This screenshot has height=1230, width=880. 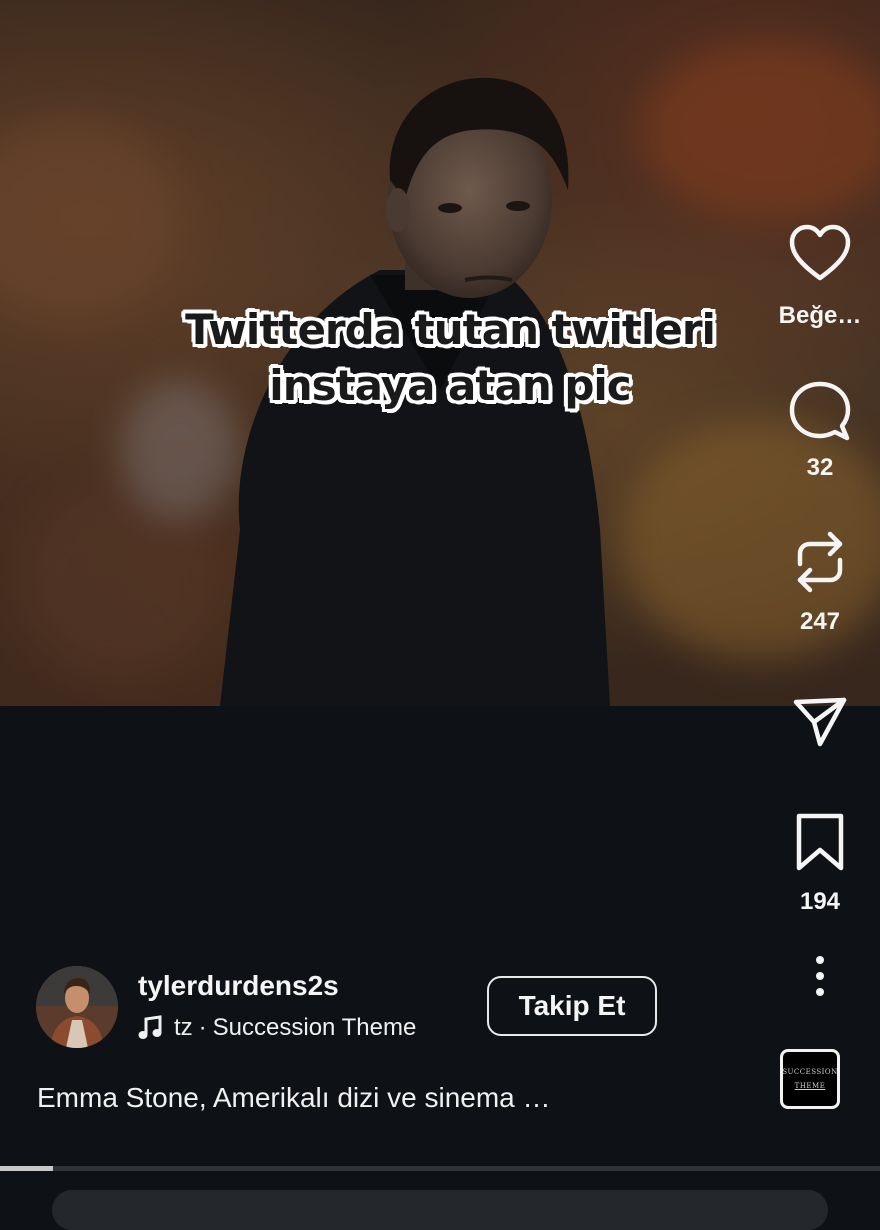 What do you see at coordinates (450, 329) in the screenshot?
I see `caption-line-1: Twitterda tutan twitleri` at bounding box center [450, 329].